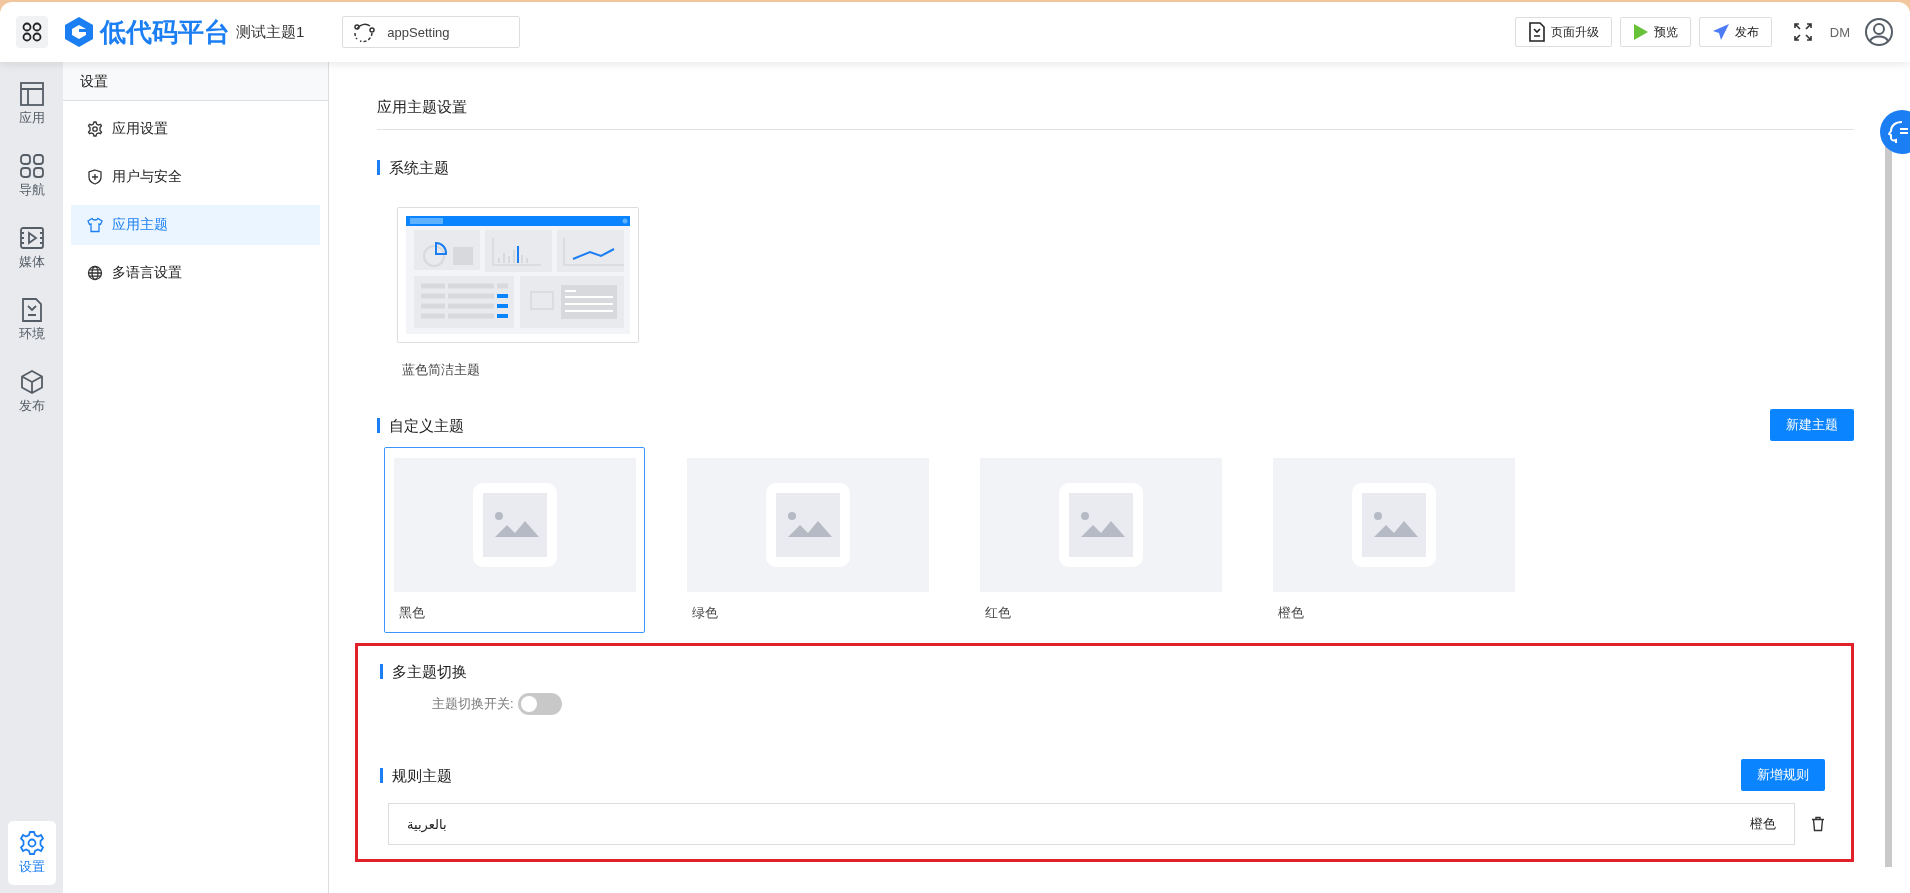 The image size is (1910, 893). What do you see at coordinates (420, 425) in the screenshot?
I see `section-title: 自定义主题` at bounding box center [420, 425].